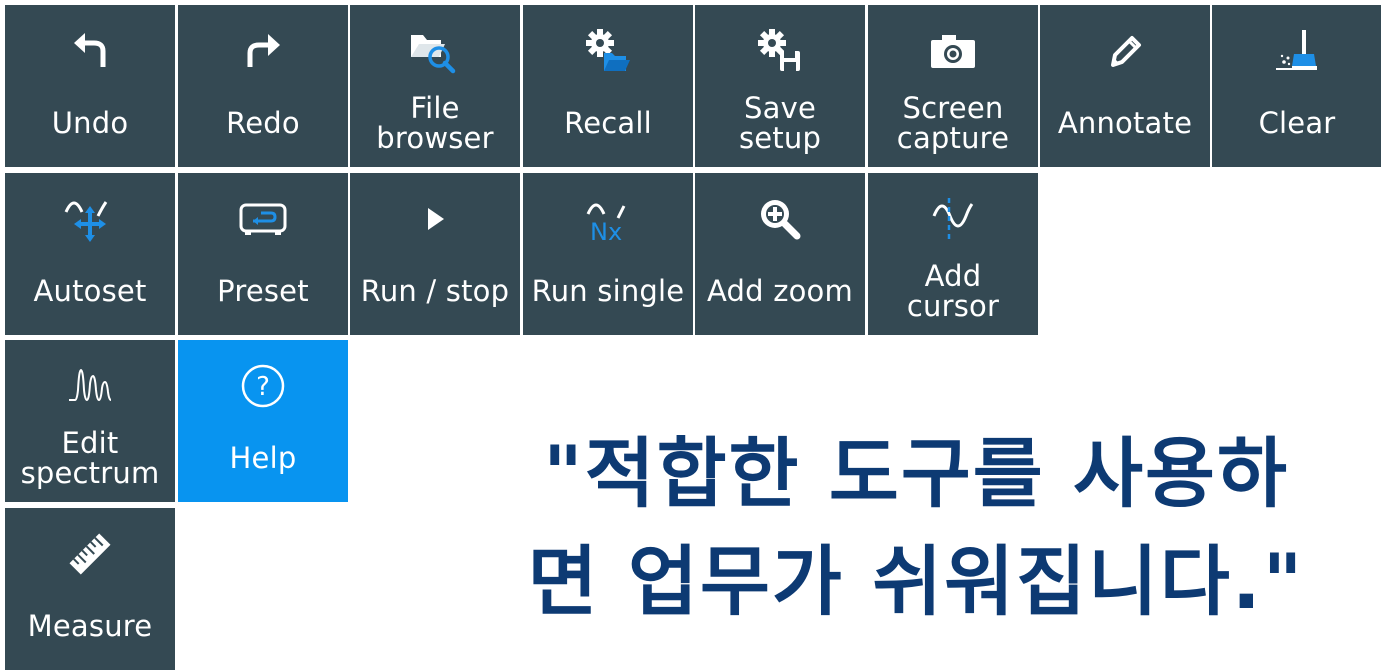  What do you see at coordinates (263, 291) in the screenshot?
I see `preset-label: Preset` at bounding box center [263, 291].